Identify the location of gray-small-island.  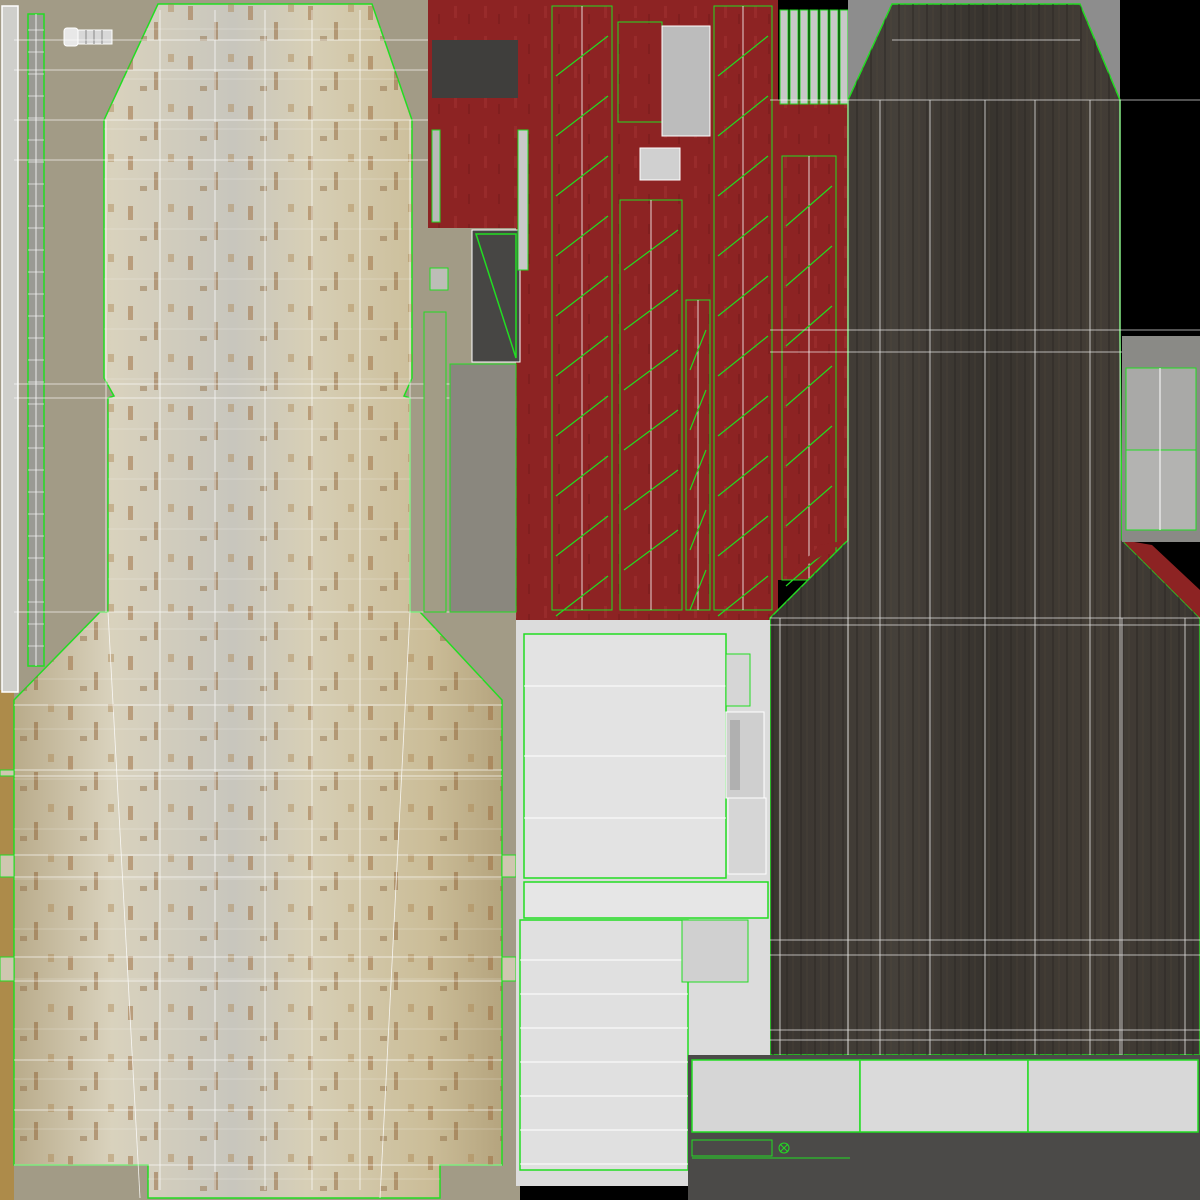
(1161, 439).